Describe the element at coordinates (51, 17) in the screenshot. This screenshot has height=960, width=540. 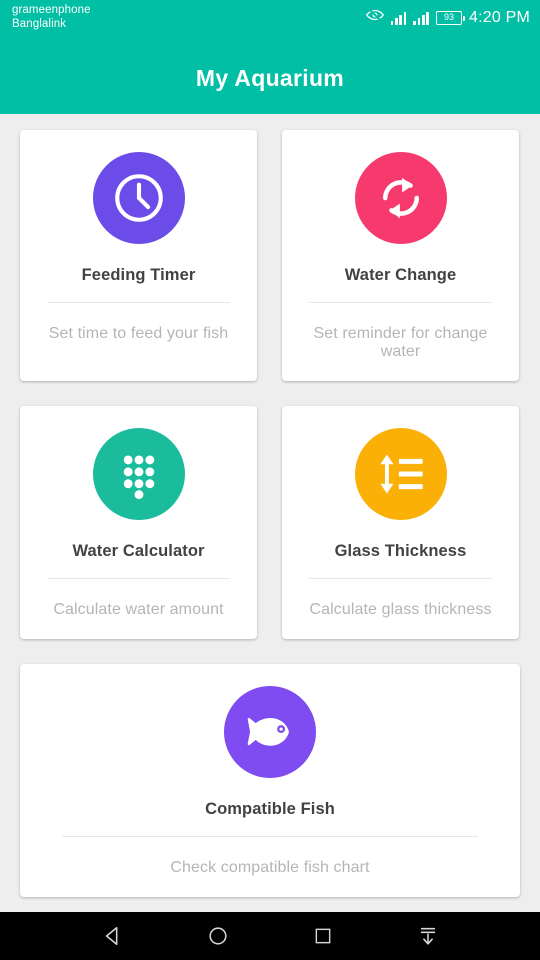
I see `carrier-labels: grameenphone Banglalink` at that location.